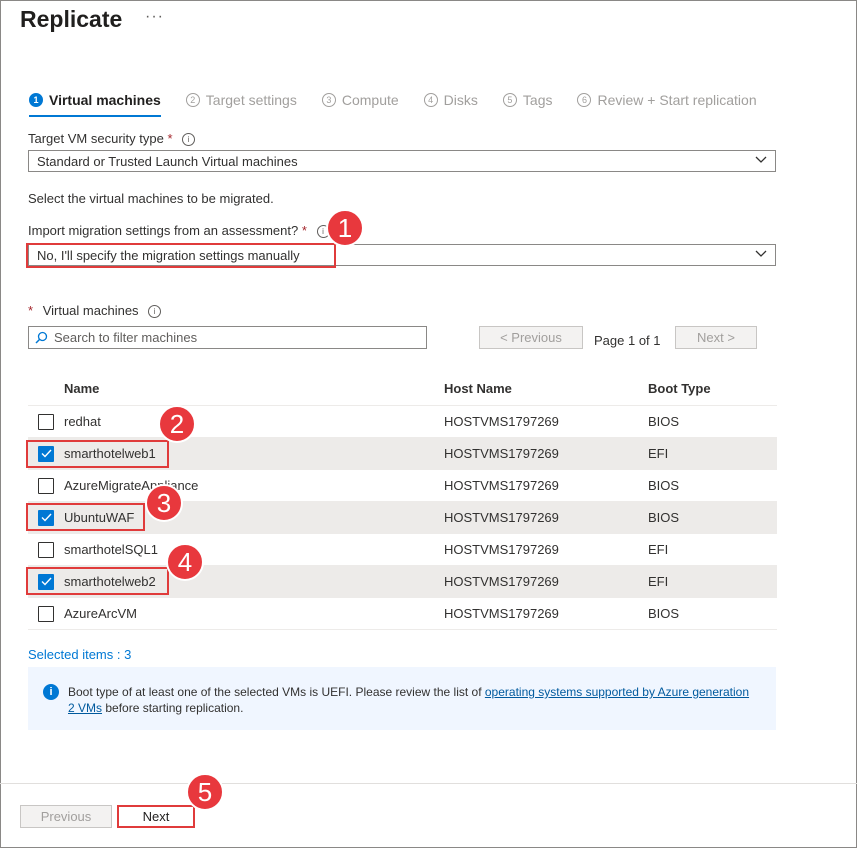 The width and height of the screenshot is (857, 848). What do you see at coordinates (402, 486) in the screenshot?
I see `table-row: AzureMigrateAppliance HOSTVMS1797269 BIOS` at bounding box center [402, 486].